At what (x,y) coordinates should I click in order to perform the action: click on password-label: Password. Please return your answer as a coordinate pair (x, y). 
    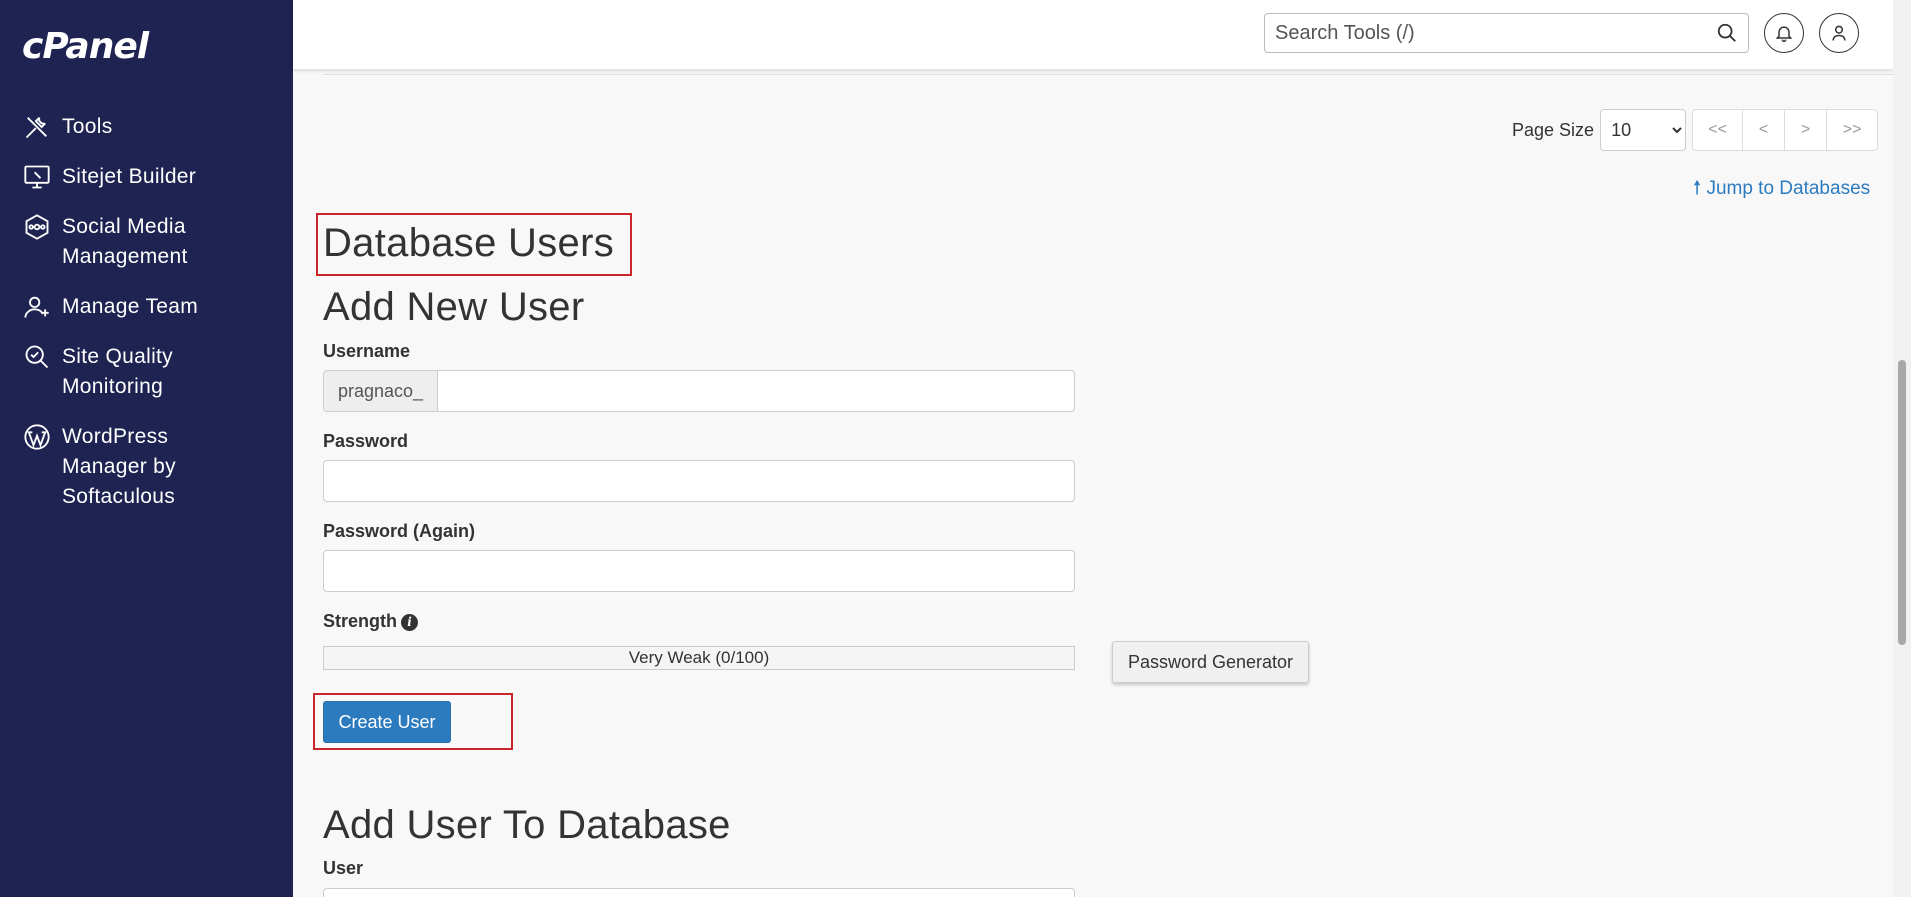
    Looking at the image, I should click on (366, 441).